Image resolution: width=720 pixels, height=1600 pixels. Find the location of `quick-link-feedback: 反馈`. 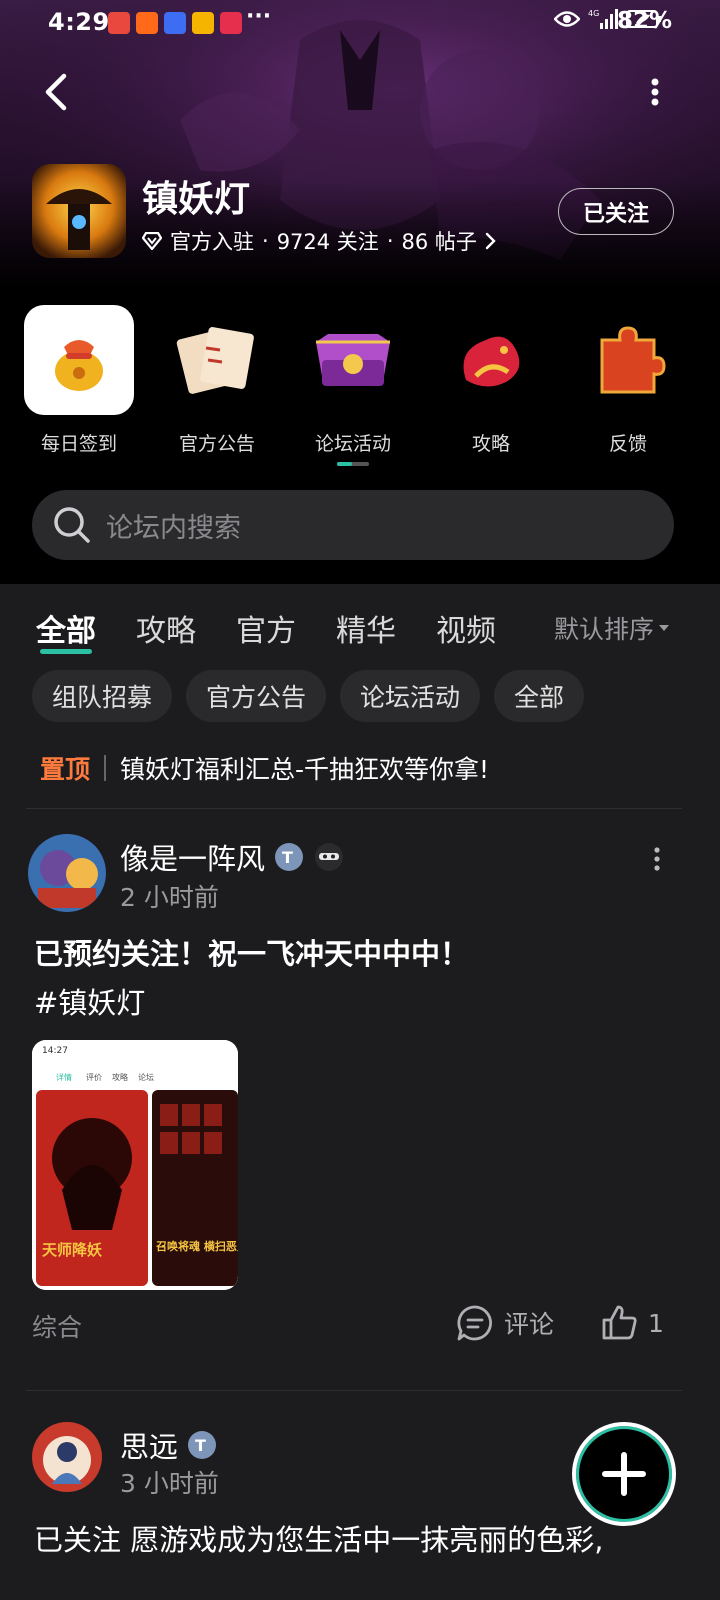

quick-link-feedback: 反馈 is located at coordinates (628, 380).